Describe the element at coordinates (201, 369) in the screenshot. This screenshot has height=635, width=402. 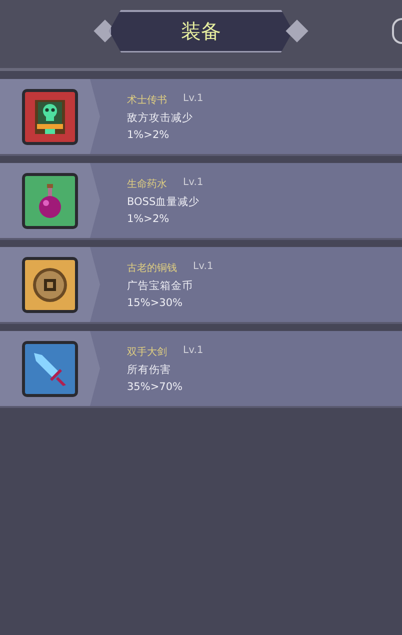
I see `equipment-card: 双手大剑 Lv.1 所有伤害 35%>70%` at that location.